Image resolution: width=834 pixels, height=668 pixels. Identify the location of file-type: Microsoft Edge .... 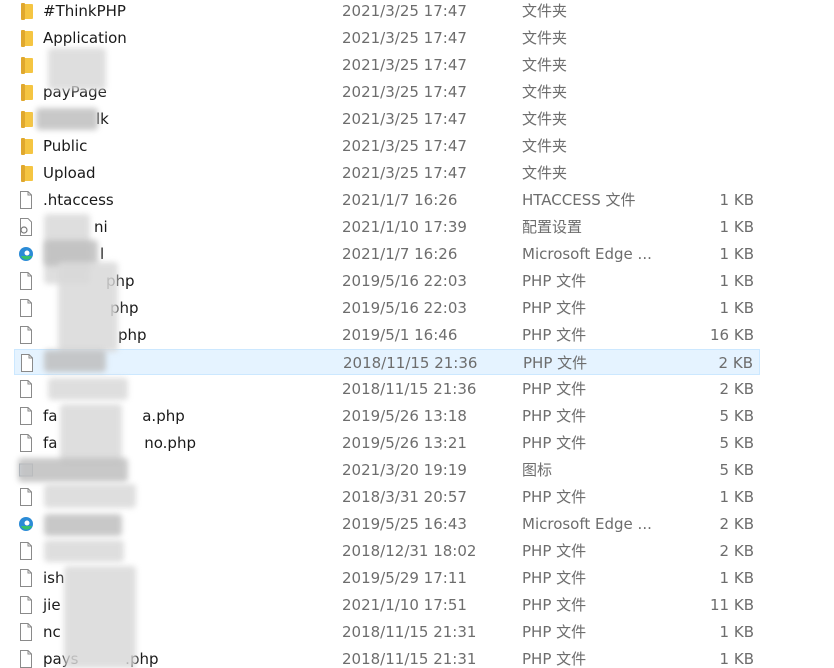
(587, 254).